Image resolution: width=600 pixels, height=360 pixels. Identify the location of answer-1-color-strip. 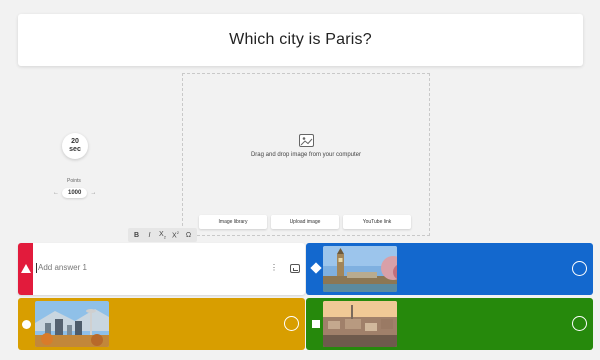
(25, 269).